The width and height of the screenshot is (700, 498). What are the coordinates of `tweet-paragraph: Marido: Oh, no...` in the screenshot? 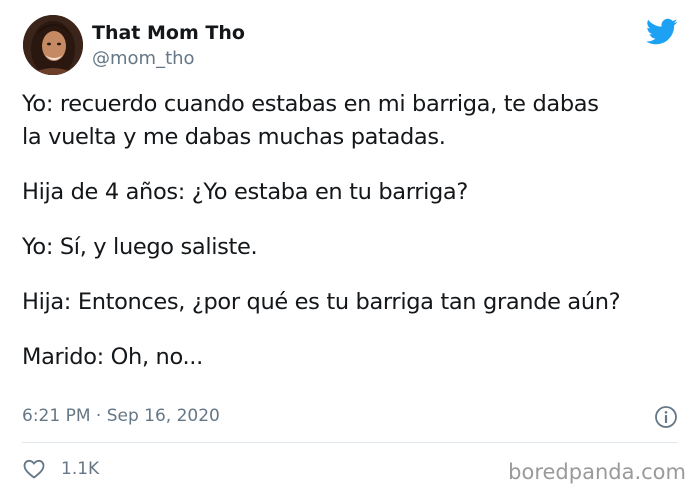 It's located at (112, 357).